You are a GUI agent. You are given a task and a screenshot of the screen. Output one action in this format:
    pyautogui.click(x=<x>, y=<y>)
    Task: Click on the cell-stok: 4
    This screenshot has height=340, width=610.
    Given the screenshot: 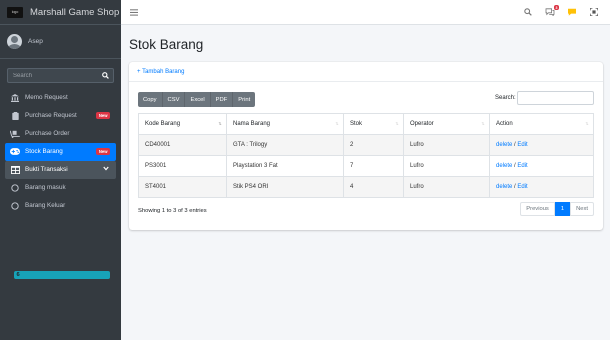 What is the action you would take?
    pyautogui.click(x=373, y=187)
    